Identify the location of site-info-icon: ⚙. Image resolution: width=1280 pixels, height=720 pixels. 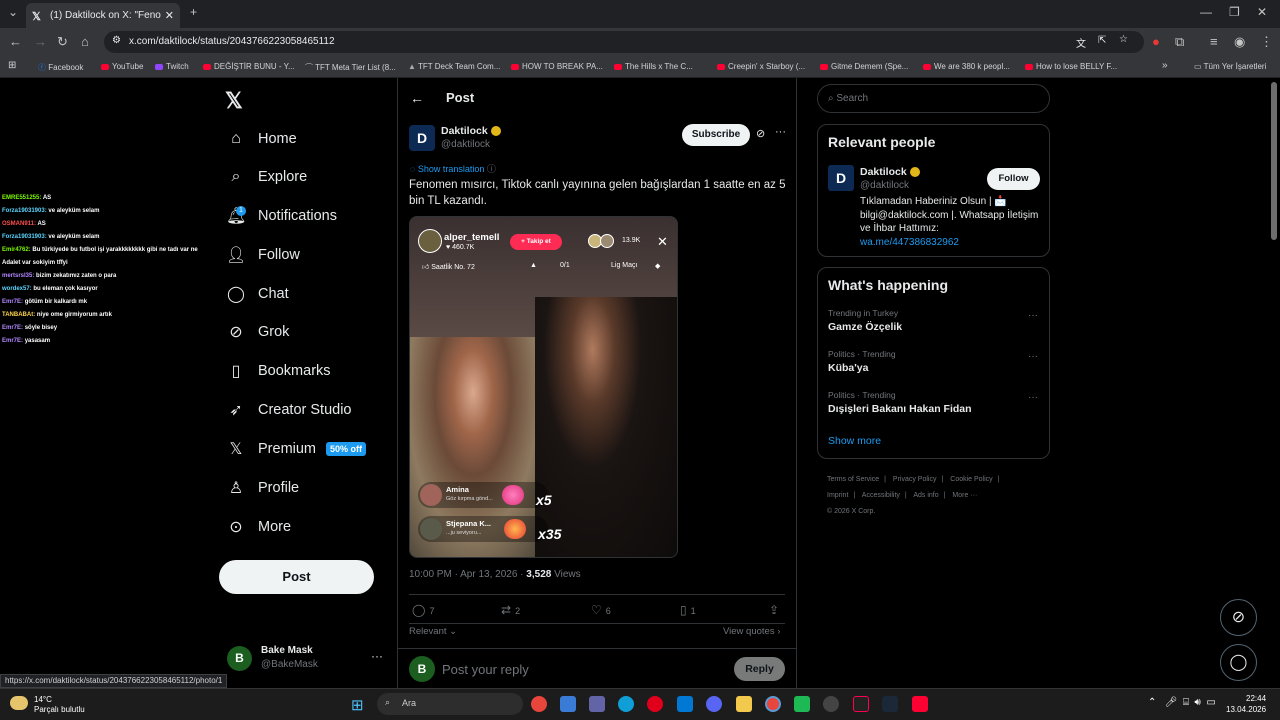
(116, 40).